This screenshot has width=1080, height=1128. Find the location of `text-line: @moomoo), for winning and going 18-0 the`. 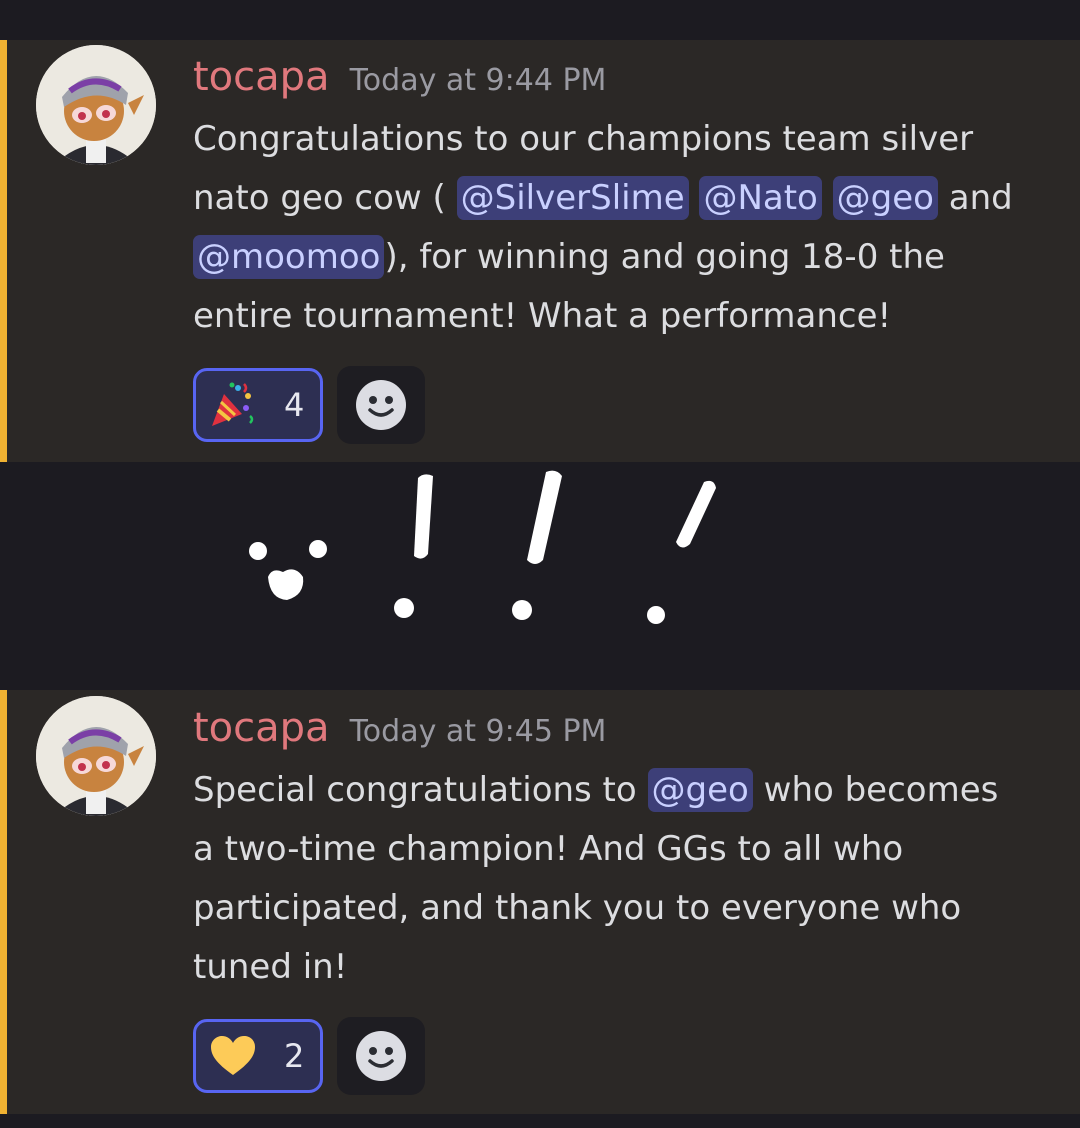

text-line: @moomoo), for winning and going 18-0 the is located at coordinates (623, 257).